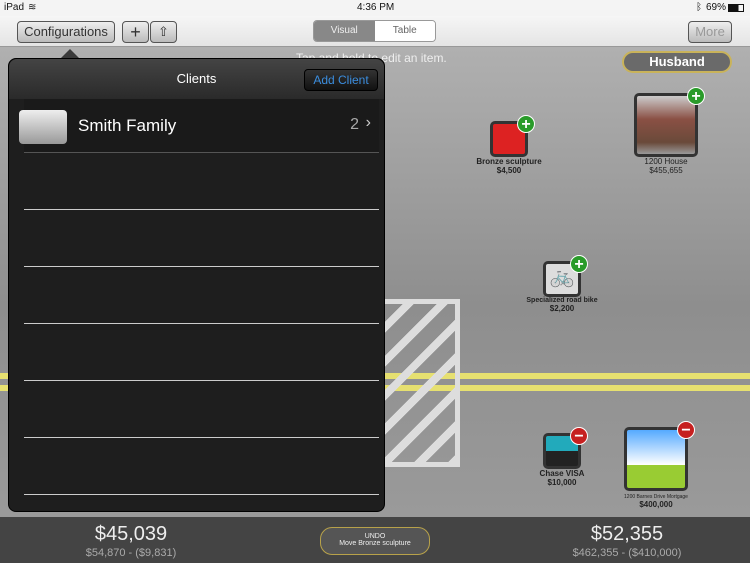  I want to click on configurations-button: Configurations, so click(66, 32).